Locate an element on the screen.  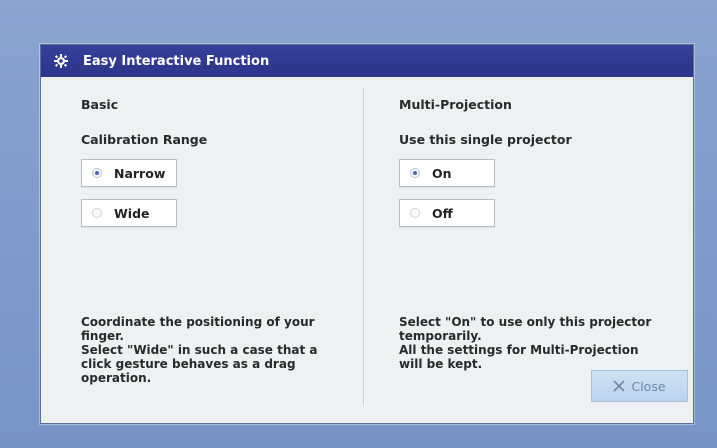
radio-narrow-label: Narrow is located at coordinates (140, 173).